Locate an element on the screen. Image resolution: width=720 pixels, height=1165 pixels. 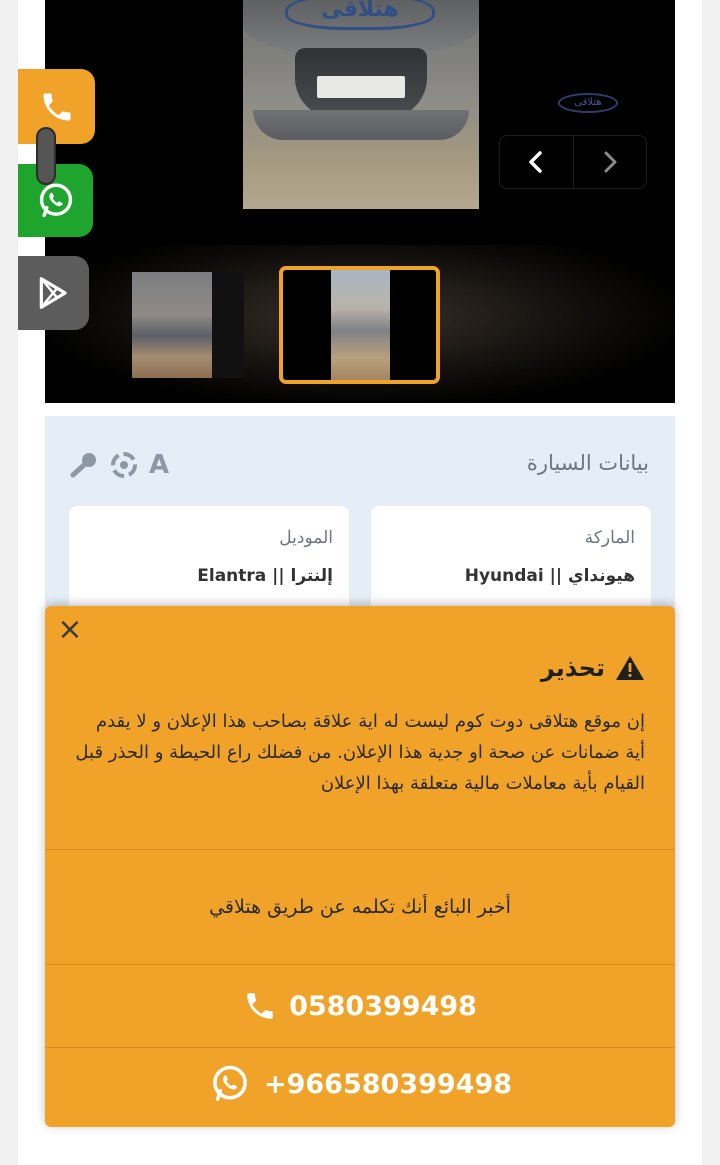
font-size-icon: A is located at coordinates (159, 465).